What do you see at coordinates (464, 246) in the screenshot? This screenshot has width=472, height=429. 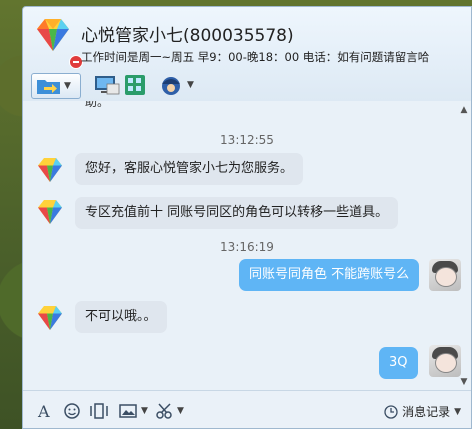 I see `scrollbar: ▲ ▼` at bounding box center [464, 246].